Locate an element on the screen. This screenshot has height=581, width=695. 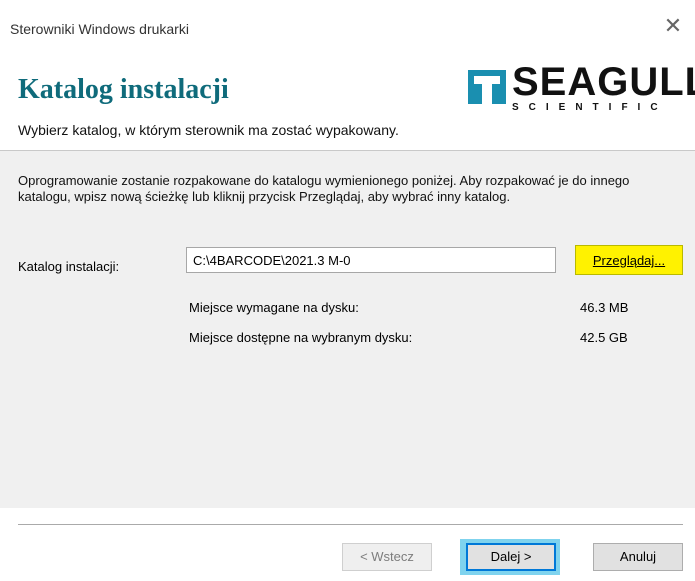
seagull-logo-mark-icon is located at coordinates (487, 87).